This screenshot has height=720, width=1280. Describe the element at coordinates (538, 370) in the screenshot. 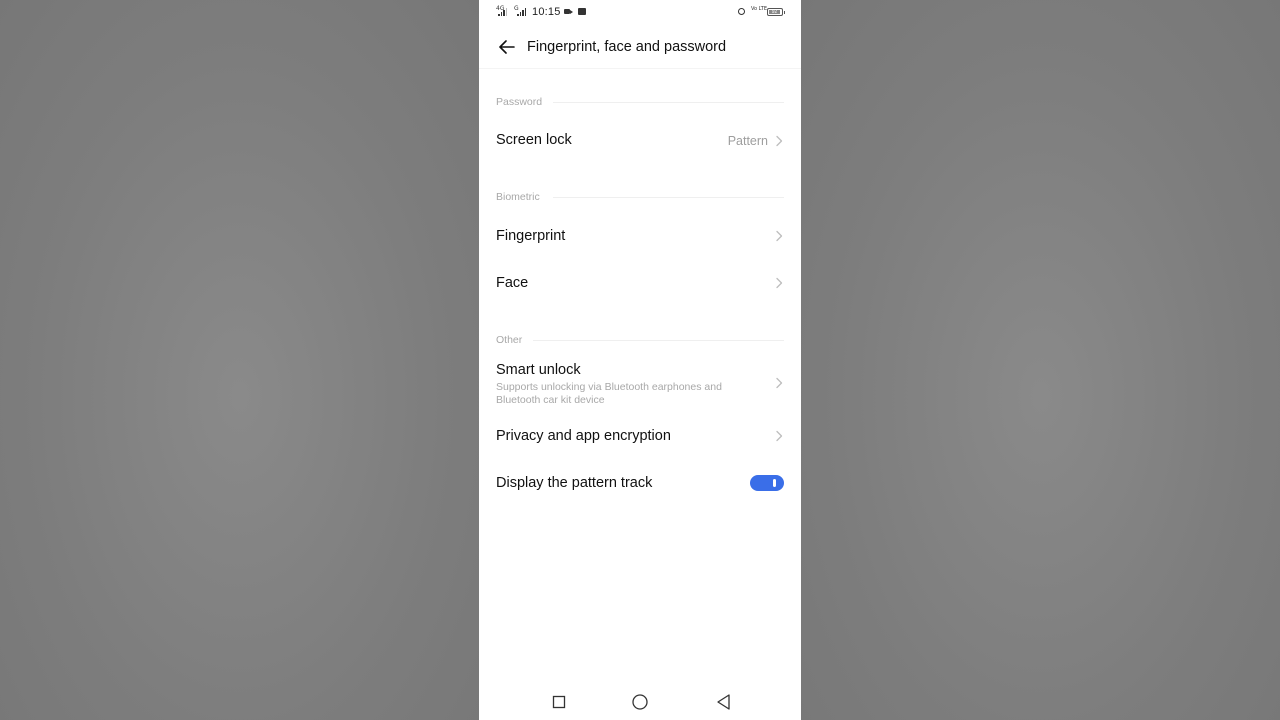

I see `smart-unlock-title: Smart unlock` at that location.